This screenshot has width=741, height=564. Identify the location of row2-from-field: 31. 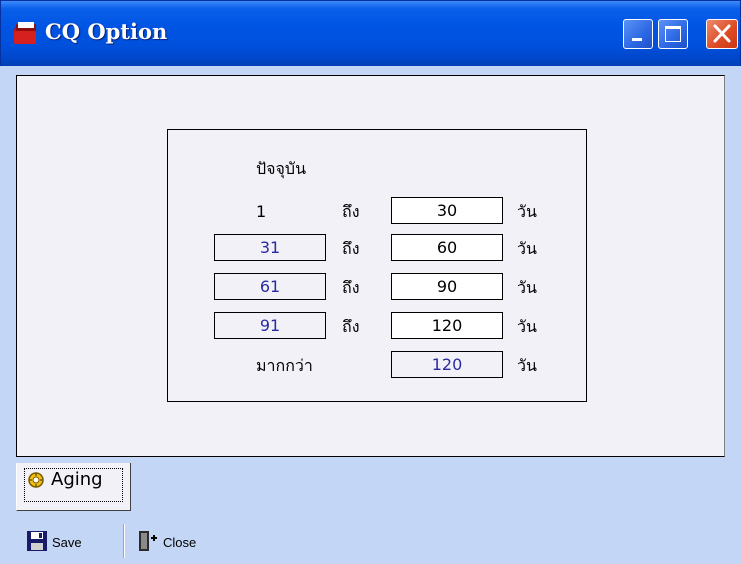
(270, 247).